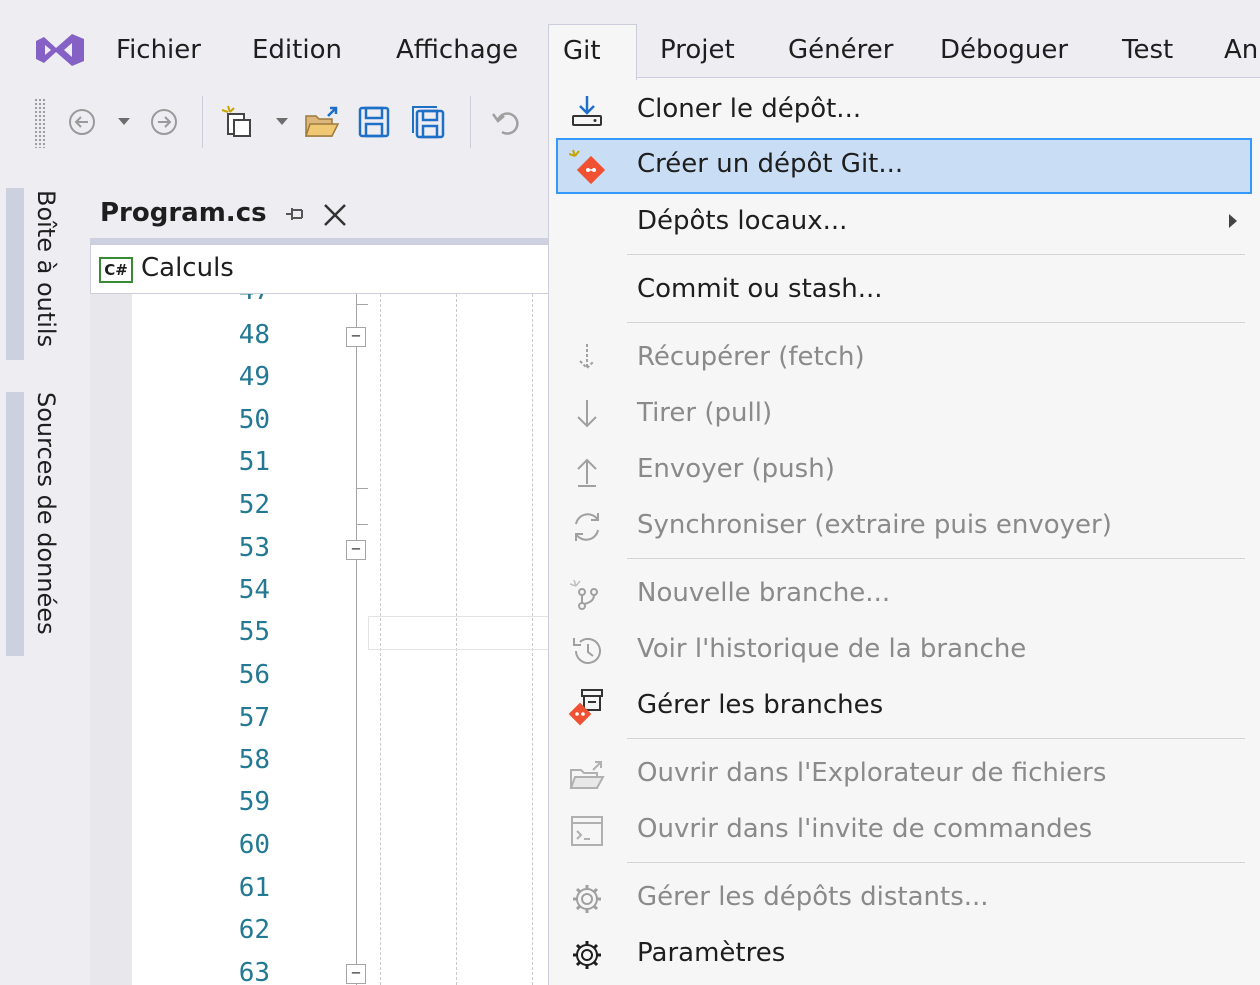 This screenshot has width=1260, height=985. What do you see at coordinates (840, 51) in the screenshot?
I see `menu-generer: Générer` at bounding box center [840, 51].